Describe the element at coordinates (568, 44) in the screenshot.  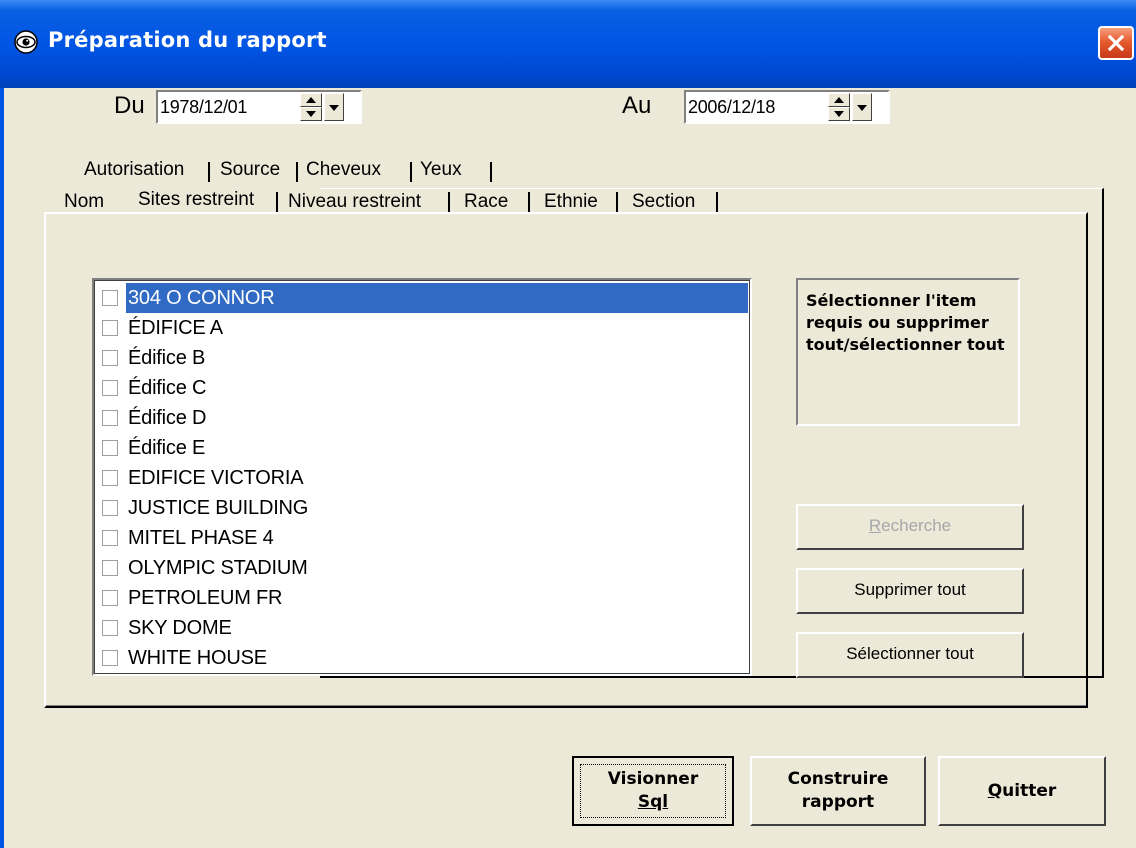
I see `title-bar: Préparation du rapport` at that location.